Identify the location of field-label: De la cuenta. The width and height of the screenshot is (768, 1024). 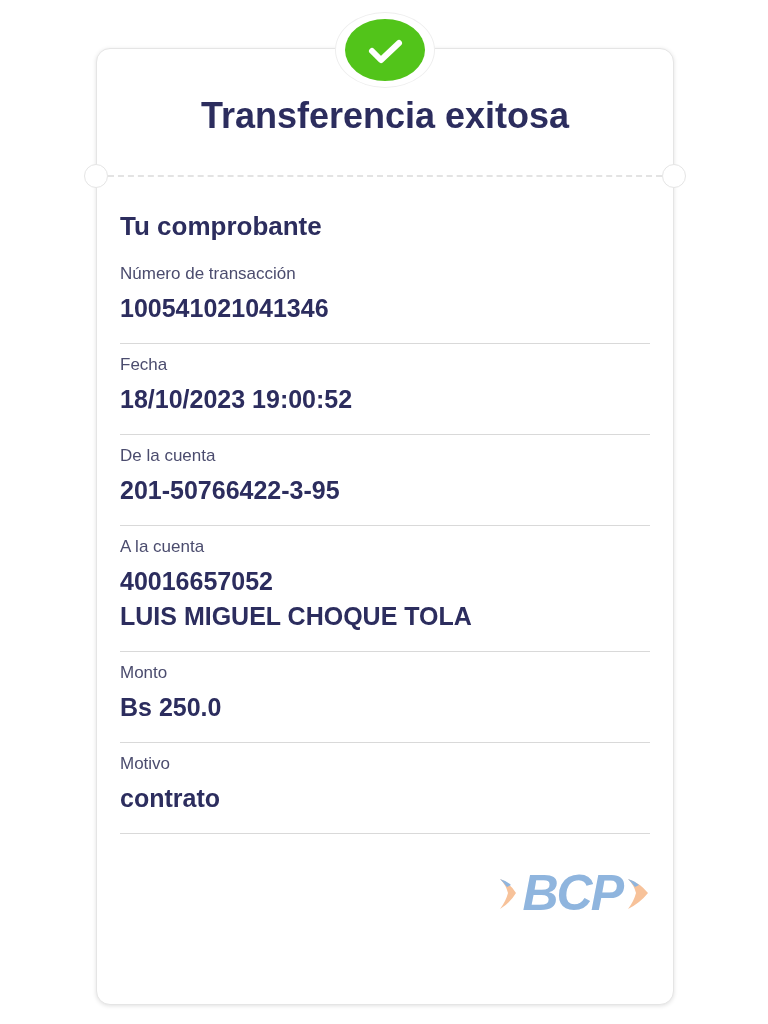
(168, 456).